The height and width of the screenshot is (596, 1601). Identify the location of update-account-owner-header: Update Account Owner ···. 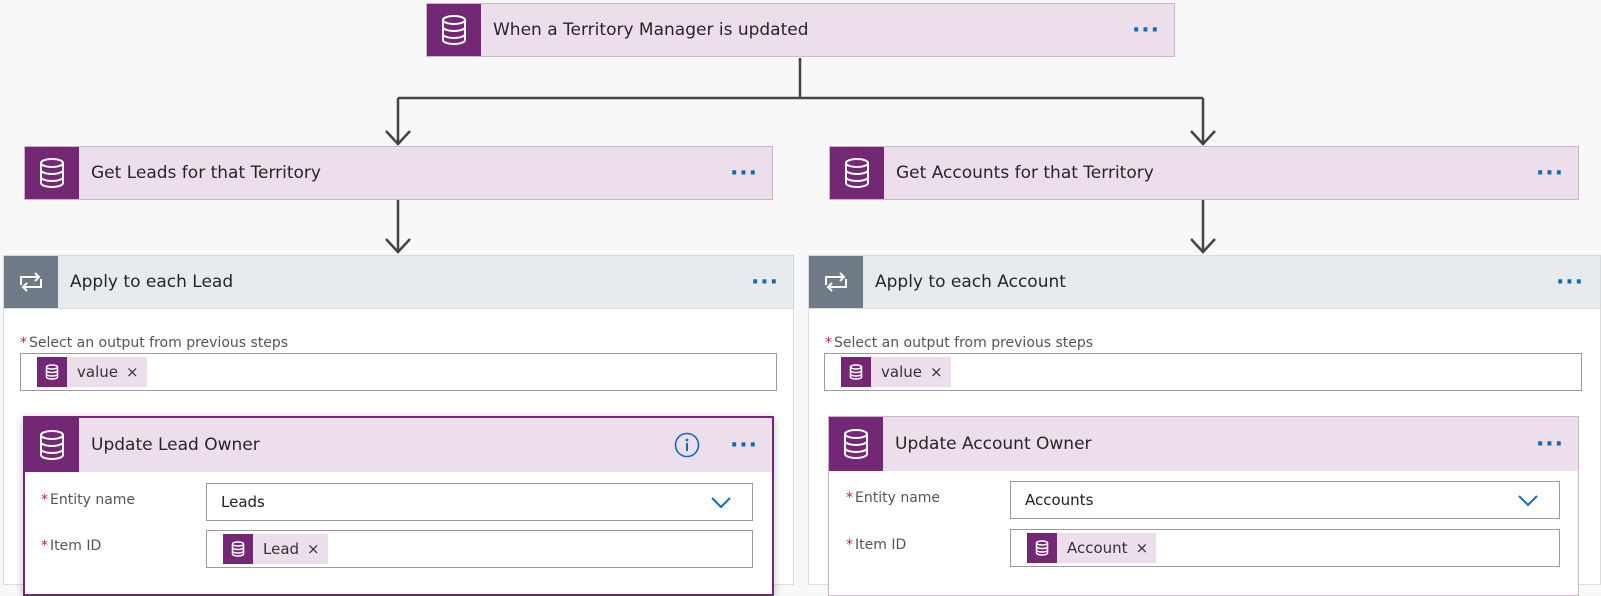
(1203, 444).